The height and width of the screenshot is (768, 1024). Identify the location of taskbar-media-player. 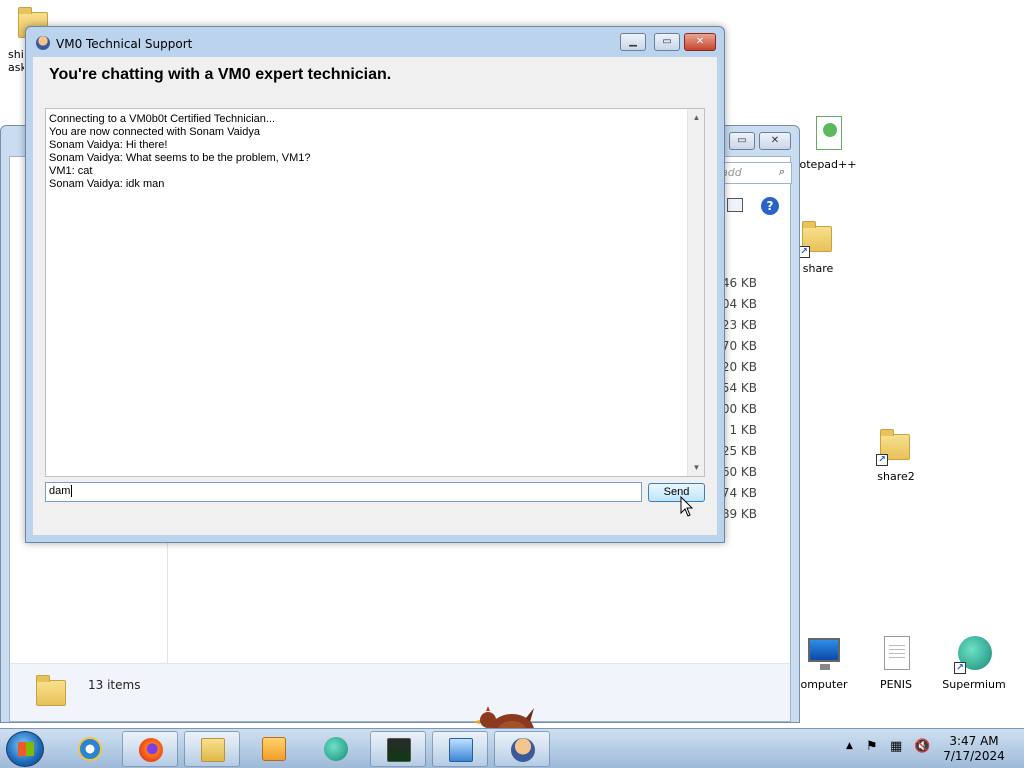
(274, 749).